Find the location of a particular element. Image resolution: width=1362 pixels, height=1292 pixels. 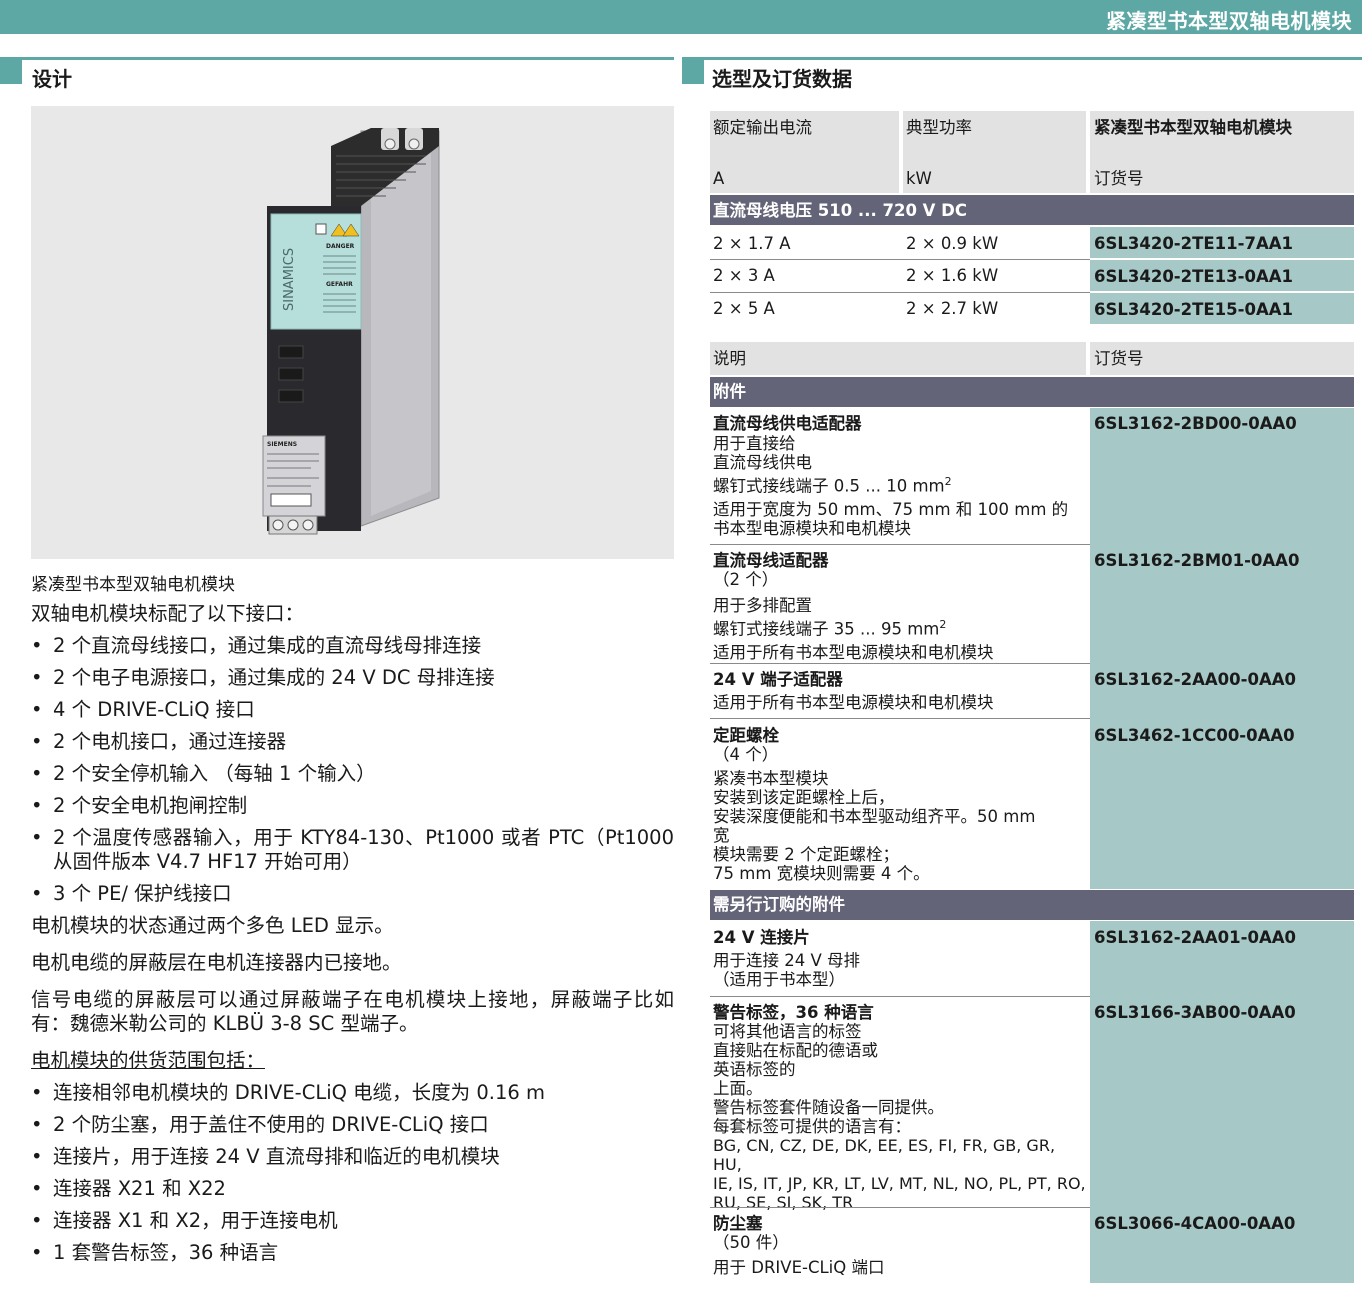

order-number-cell: 6SL3420-2TE11-7AA1 is located at coordinates (1222, 242).